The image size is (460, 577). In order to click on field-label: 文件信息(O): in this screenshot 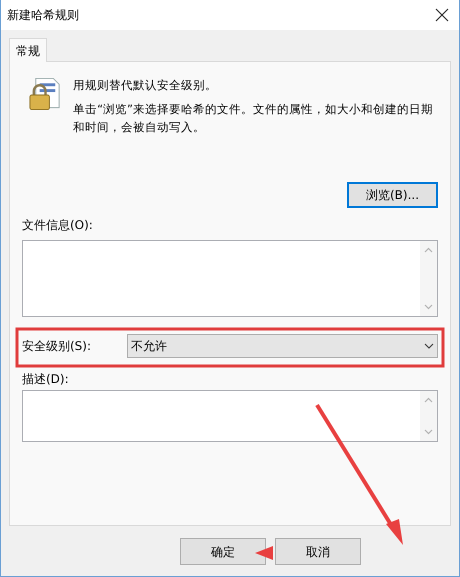, I will do `click(57, 225)`.